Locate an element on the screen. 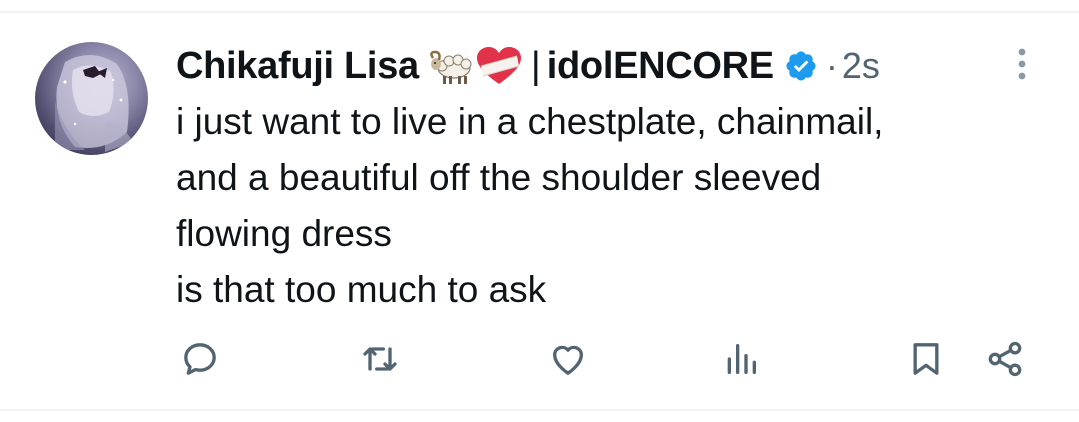 The width and height of the screenshot is (1079, 422). retweet-button is located at coordinates (380, 359).